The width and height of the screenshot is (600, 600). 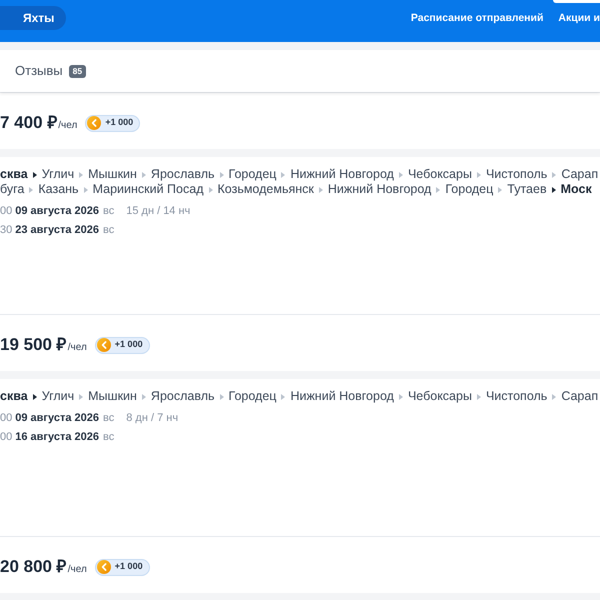 What do you see at coordinates (33, 345) in the screenshot?
I see `price-text: 19 500 ₽` at bounding box center [33, 345].